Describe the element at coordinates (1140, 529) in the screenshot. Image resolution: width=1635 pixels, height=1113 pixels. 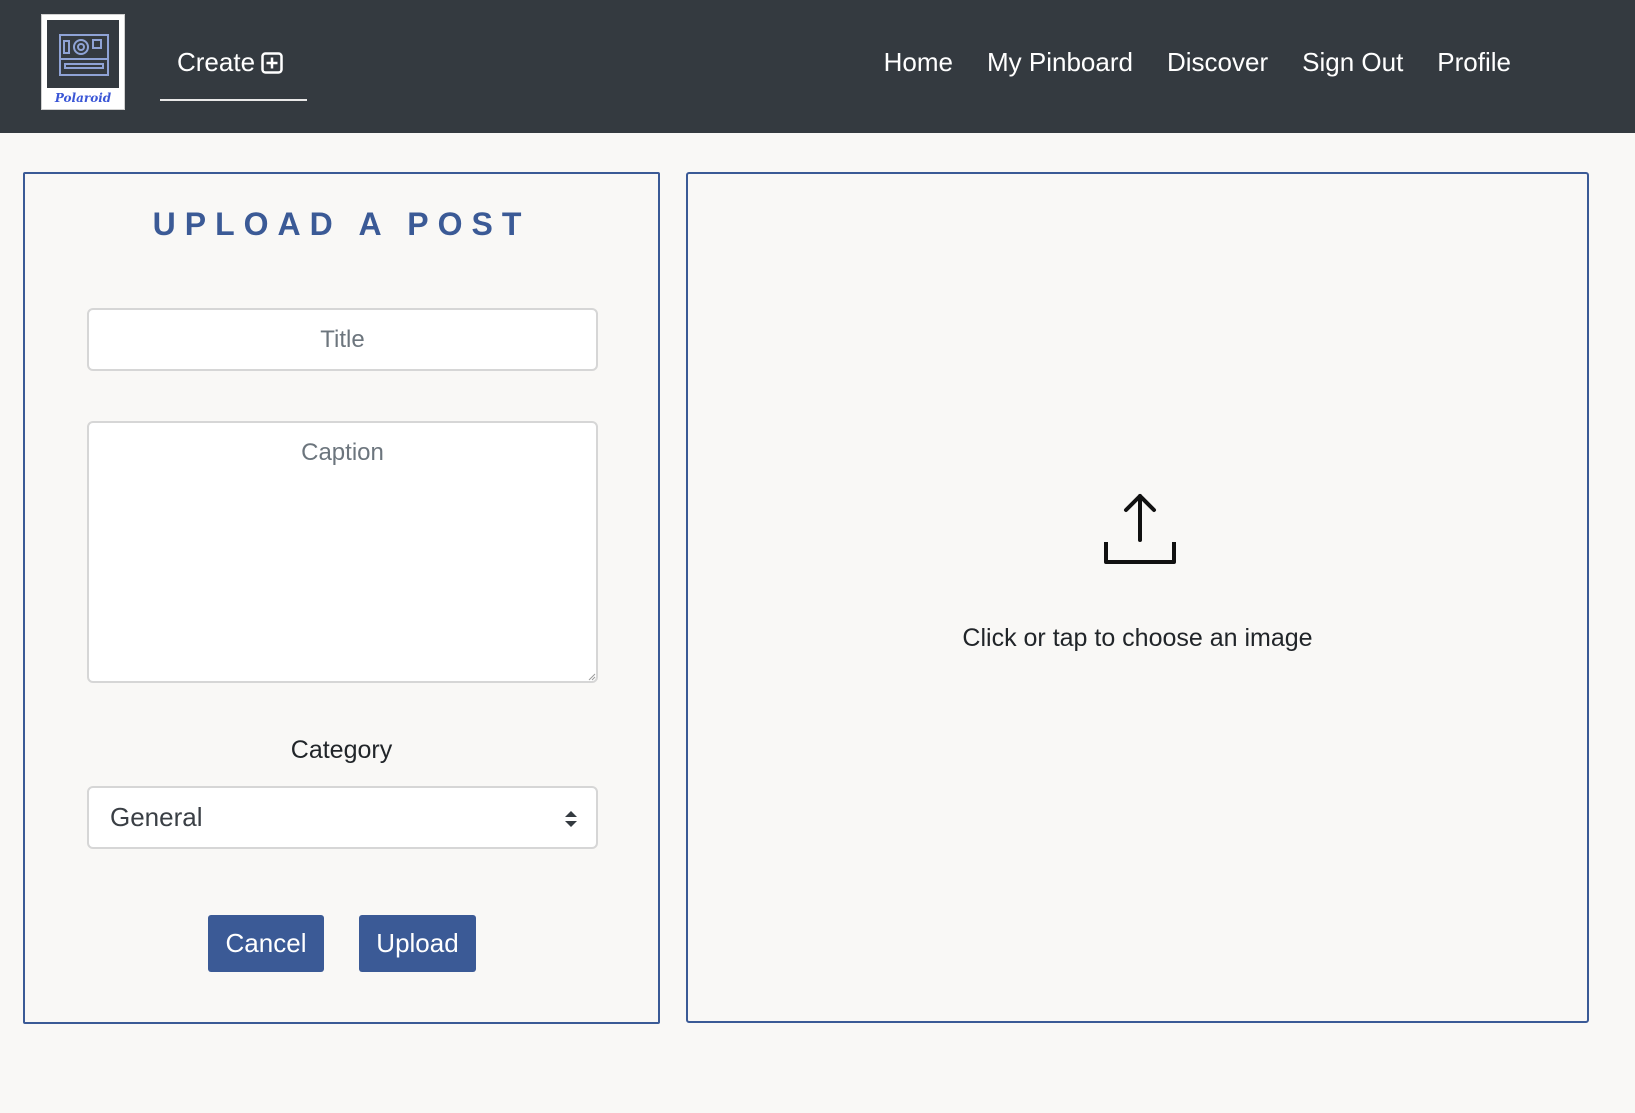
I see `upload-icon` at that location.